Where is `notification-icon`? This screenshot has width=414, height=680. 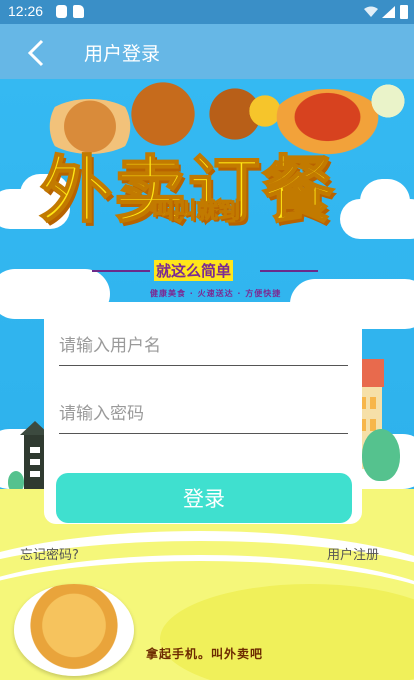
notification-icon is located at coordinates (61, 11).